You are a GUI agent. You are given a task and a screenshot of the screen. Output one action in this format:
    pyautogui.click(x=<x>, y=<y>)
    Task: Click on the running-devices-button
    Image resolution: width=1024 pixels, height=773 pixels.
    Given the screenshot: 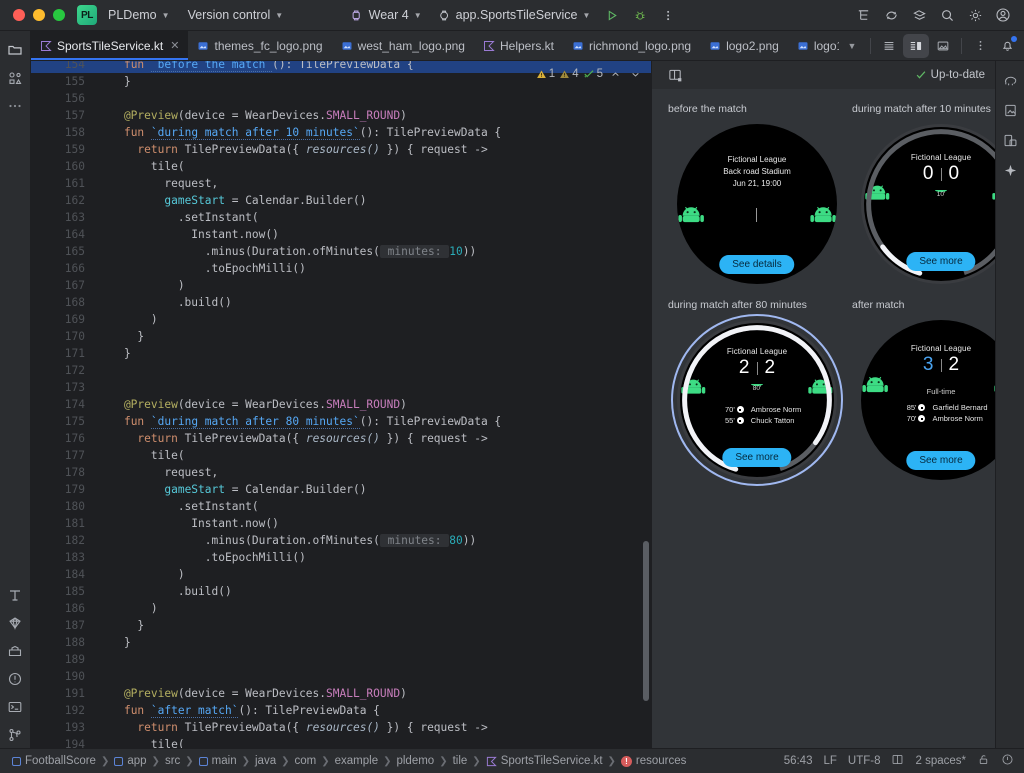 What is the action you would take?
    pyautogui.click(x=1010, y=140)
    